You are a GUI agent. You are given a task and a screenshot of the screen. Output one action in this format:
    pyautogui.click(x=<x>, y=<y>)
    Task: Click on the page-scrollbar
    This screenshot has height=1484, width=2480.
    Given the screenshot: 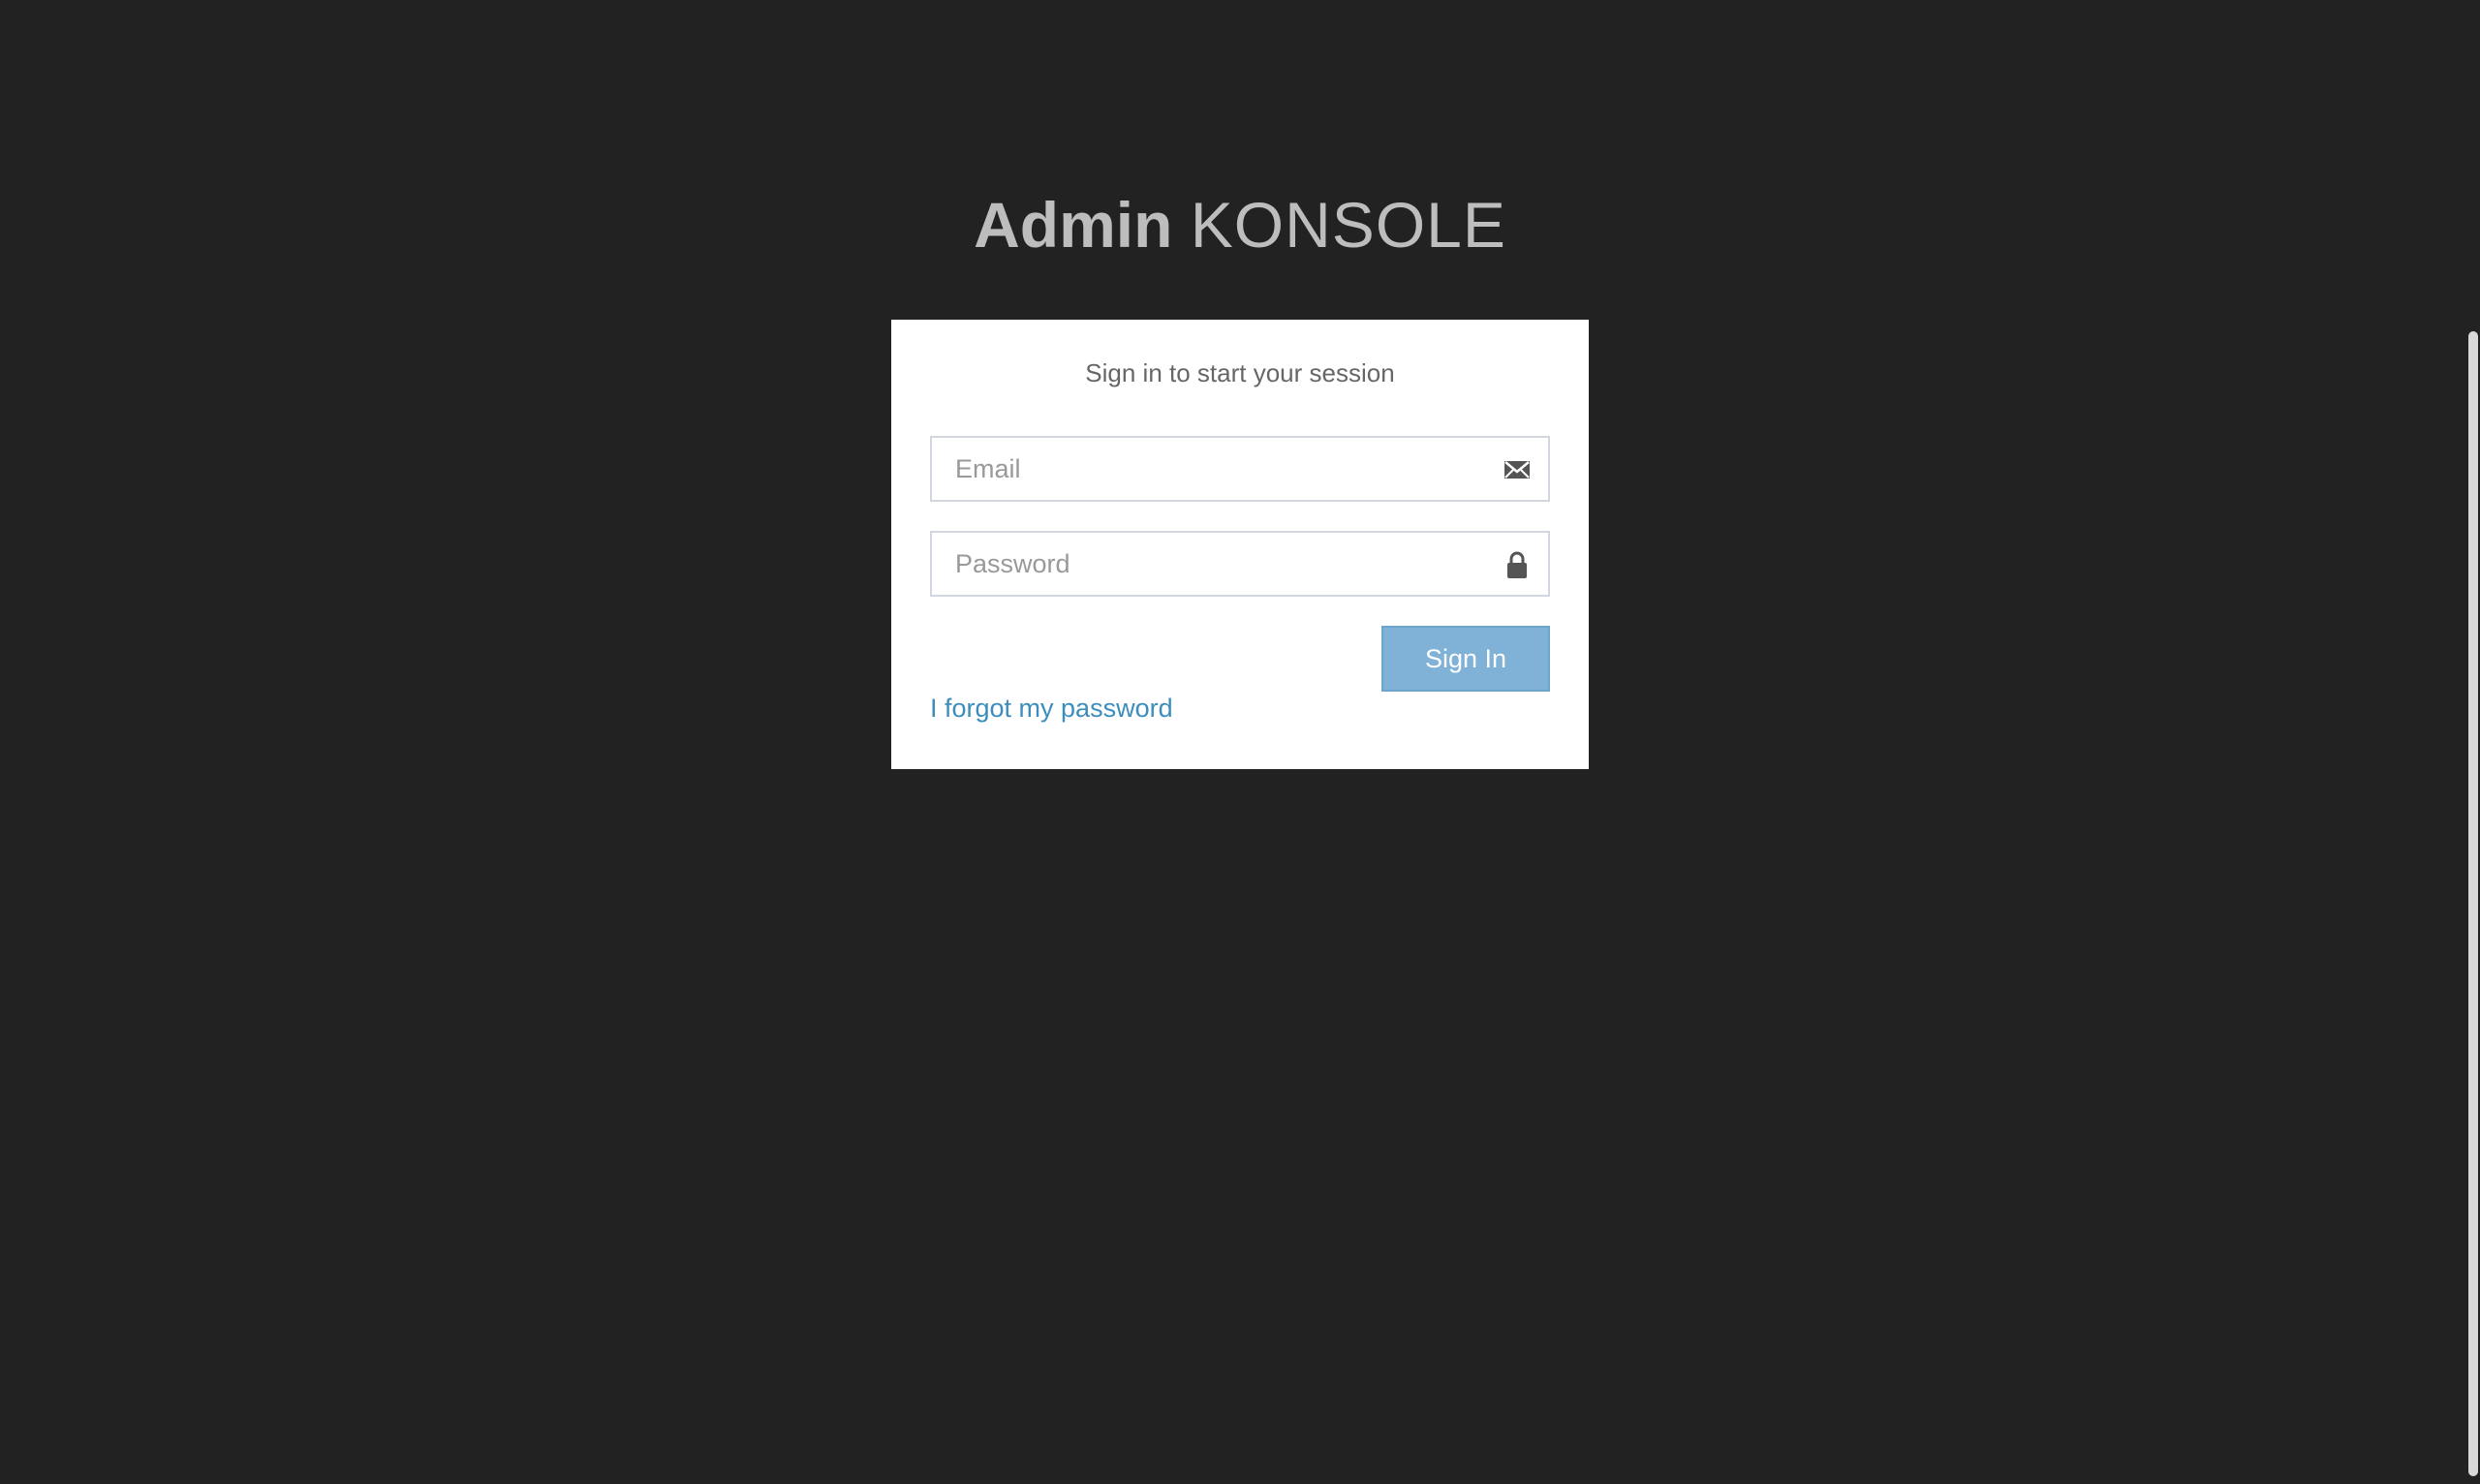 What is the action you would take?
    pyautogui.click(x=2470, y=742)
    